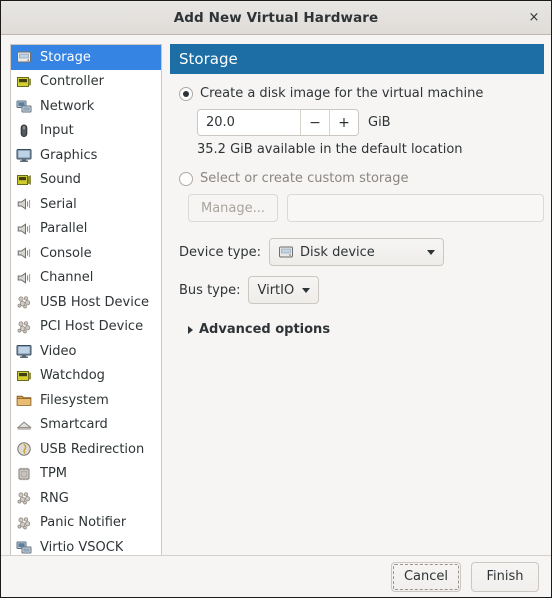 Image resolution: width=552 pixels, height=598 pixels. I want to click on advanced-options-toggle: Advanced options, so click(366, 329).